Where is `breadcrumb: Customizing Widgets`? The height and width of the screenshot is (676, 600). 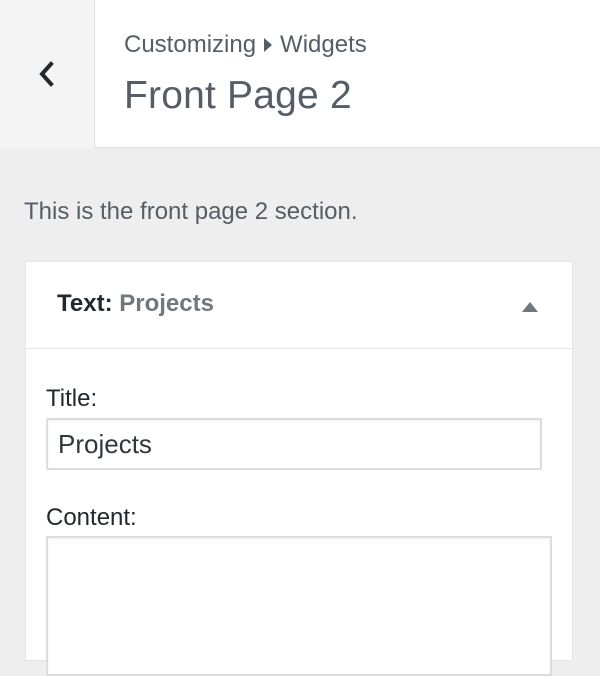
breadcrumb: Customizing Widgets is located at coordinates (245, 45).